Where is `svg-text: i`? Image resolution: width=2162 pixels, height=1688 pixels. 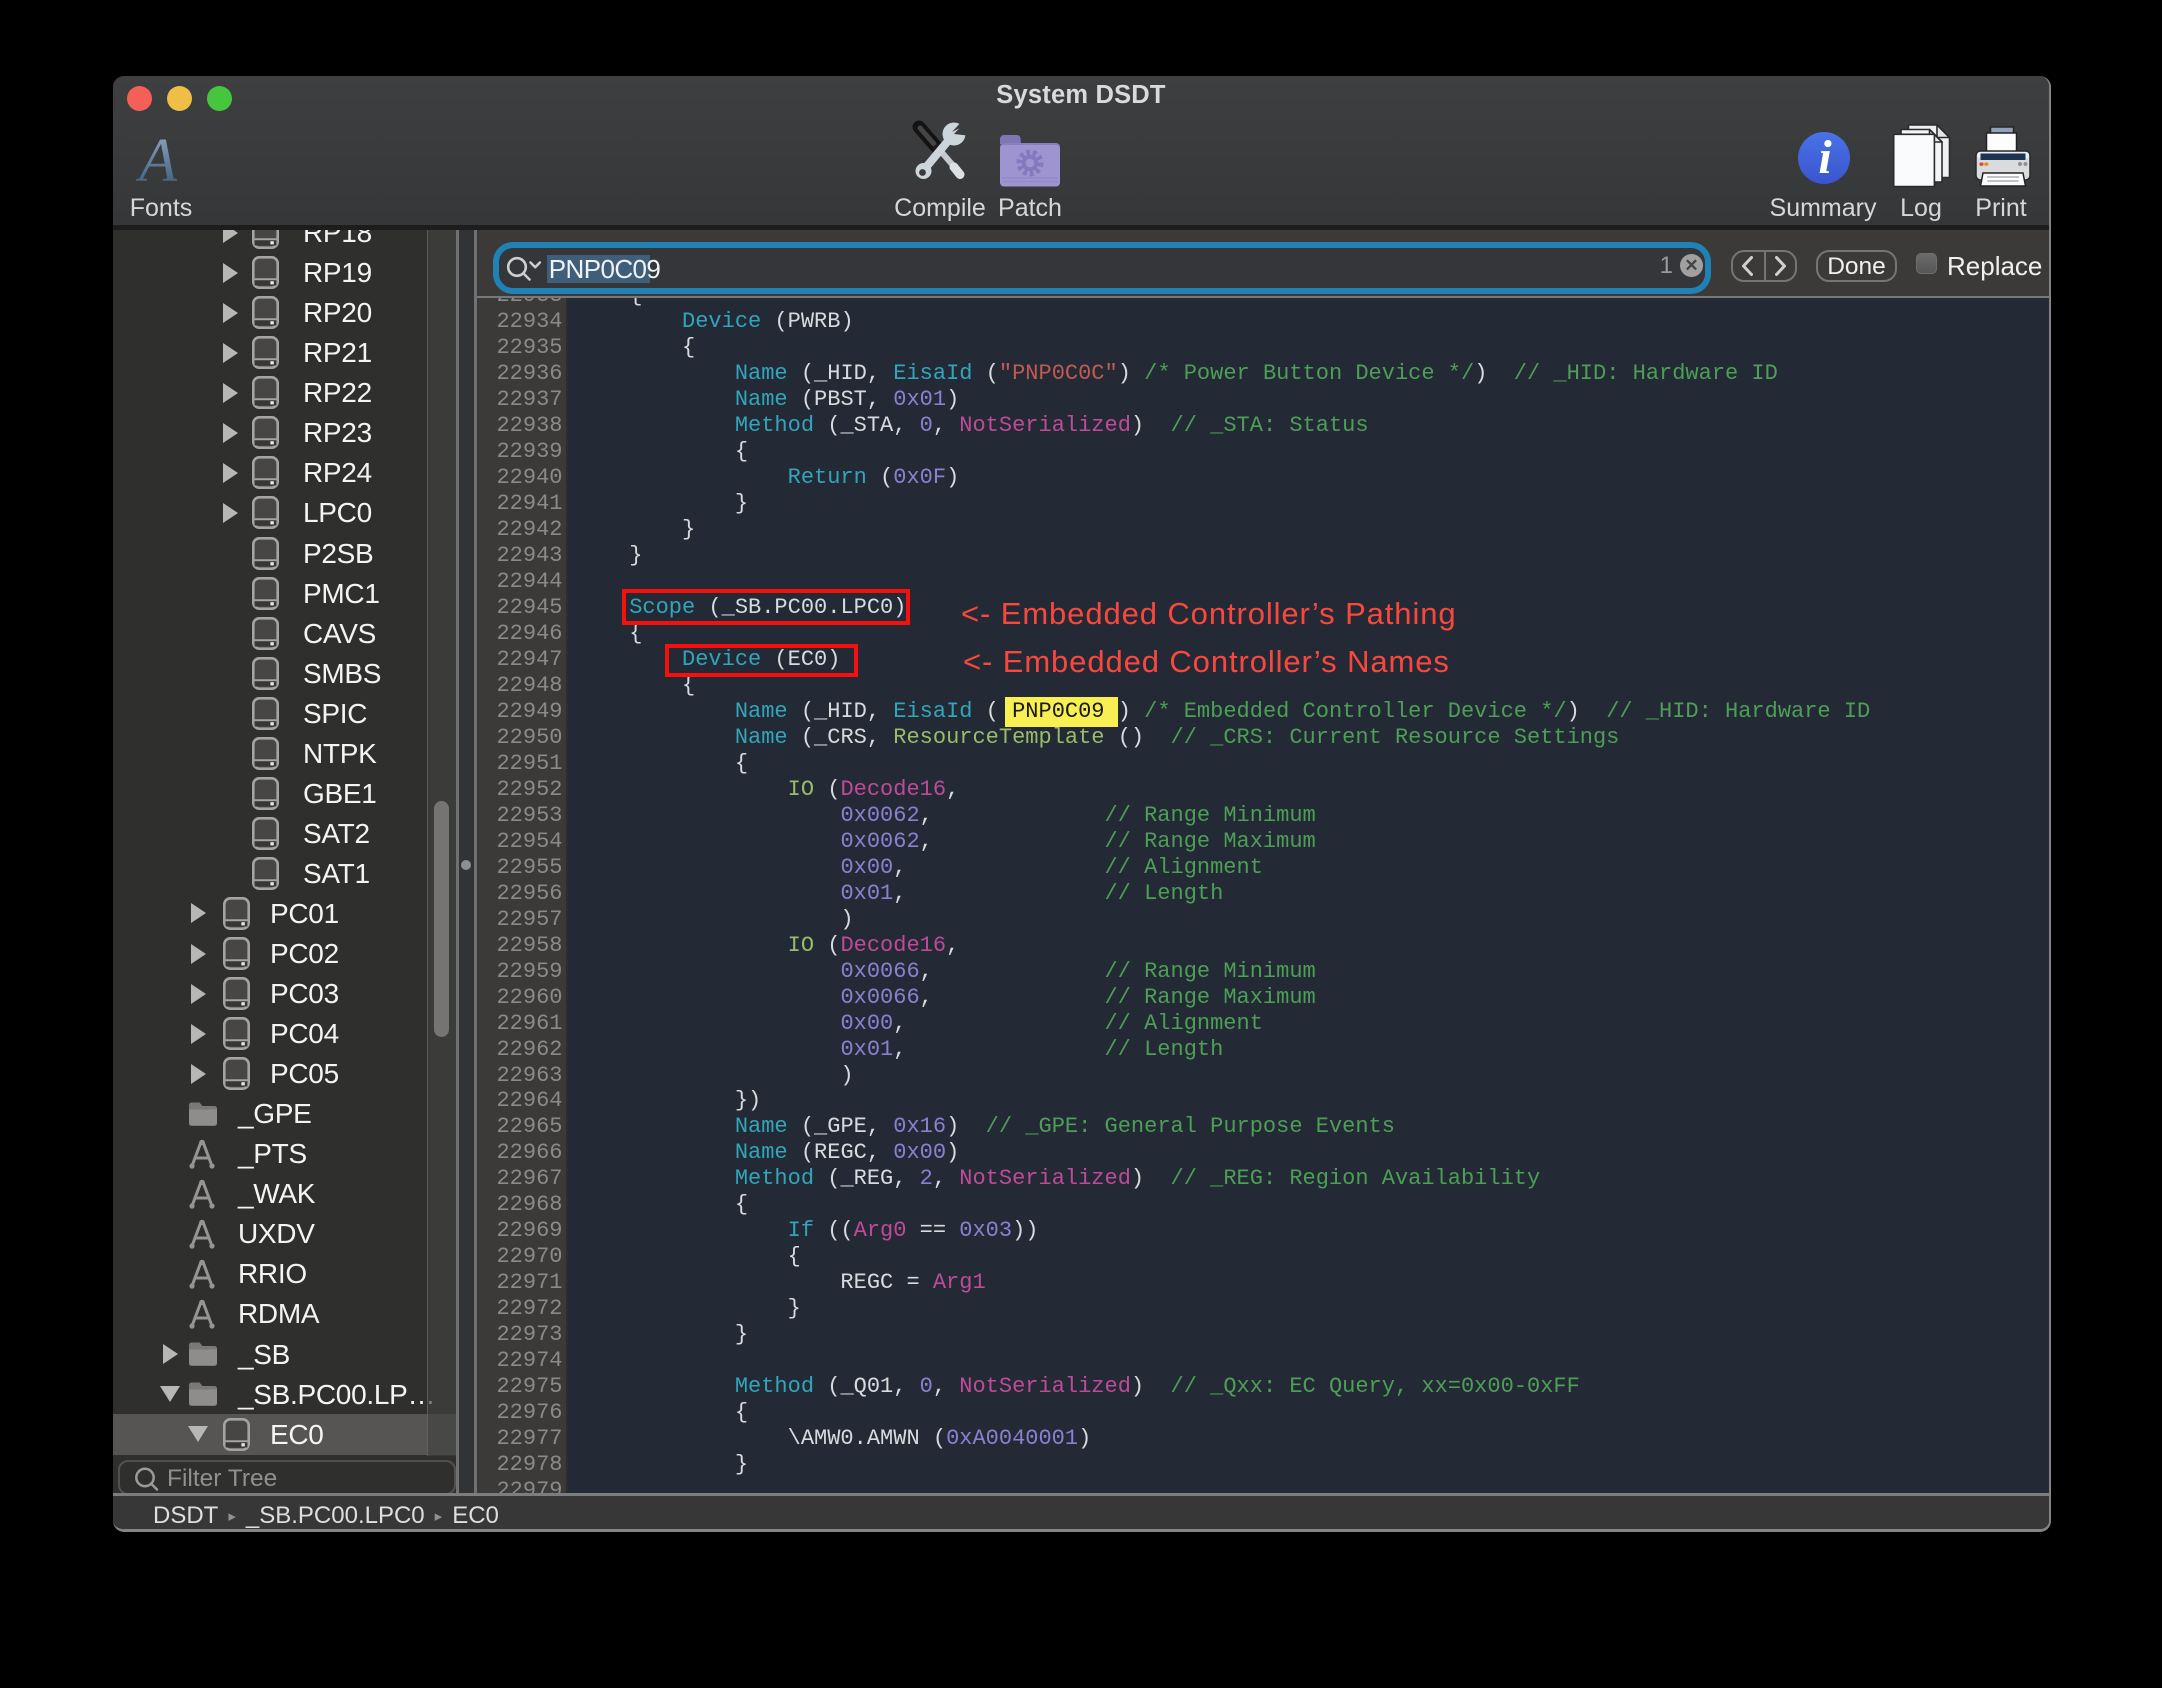
svg-text: i is located at coordinates (1825, 157).